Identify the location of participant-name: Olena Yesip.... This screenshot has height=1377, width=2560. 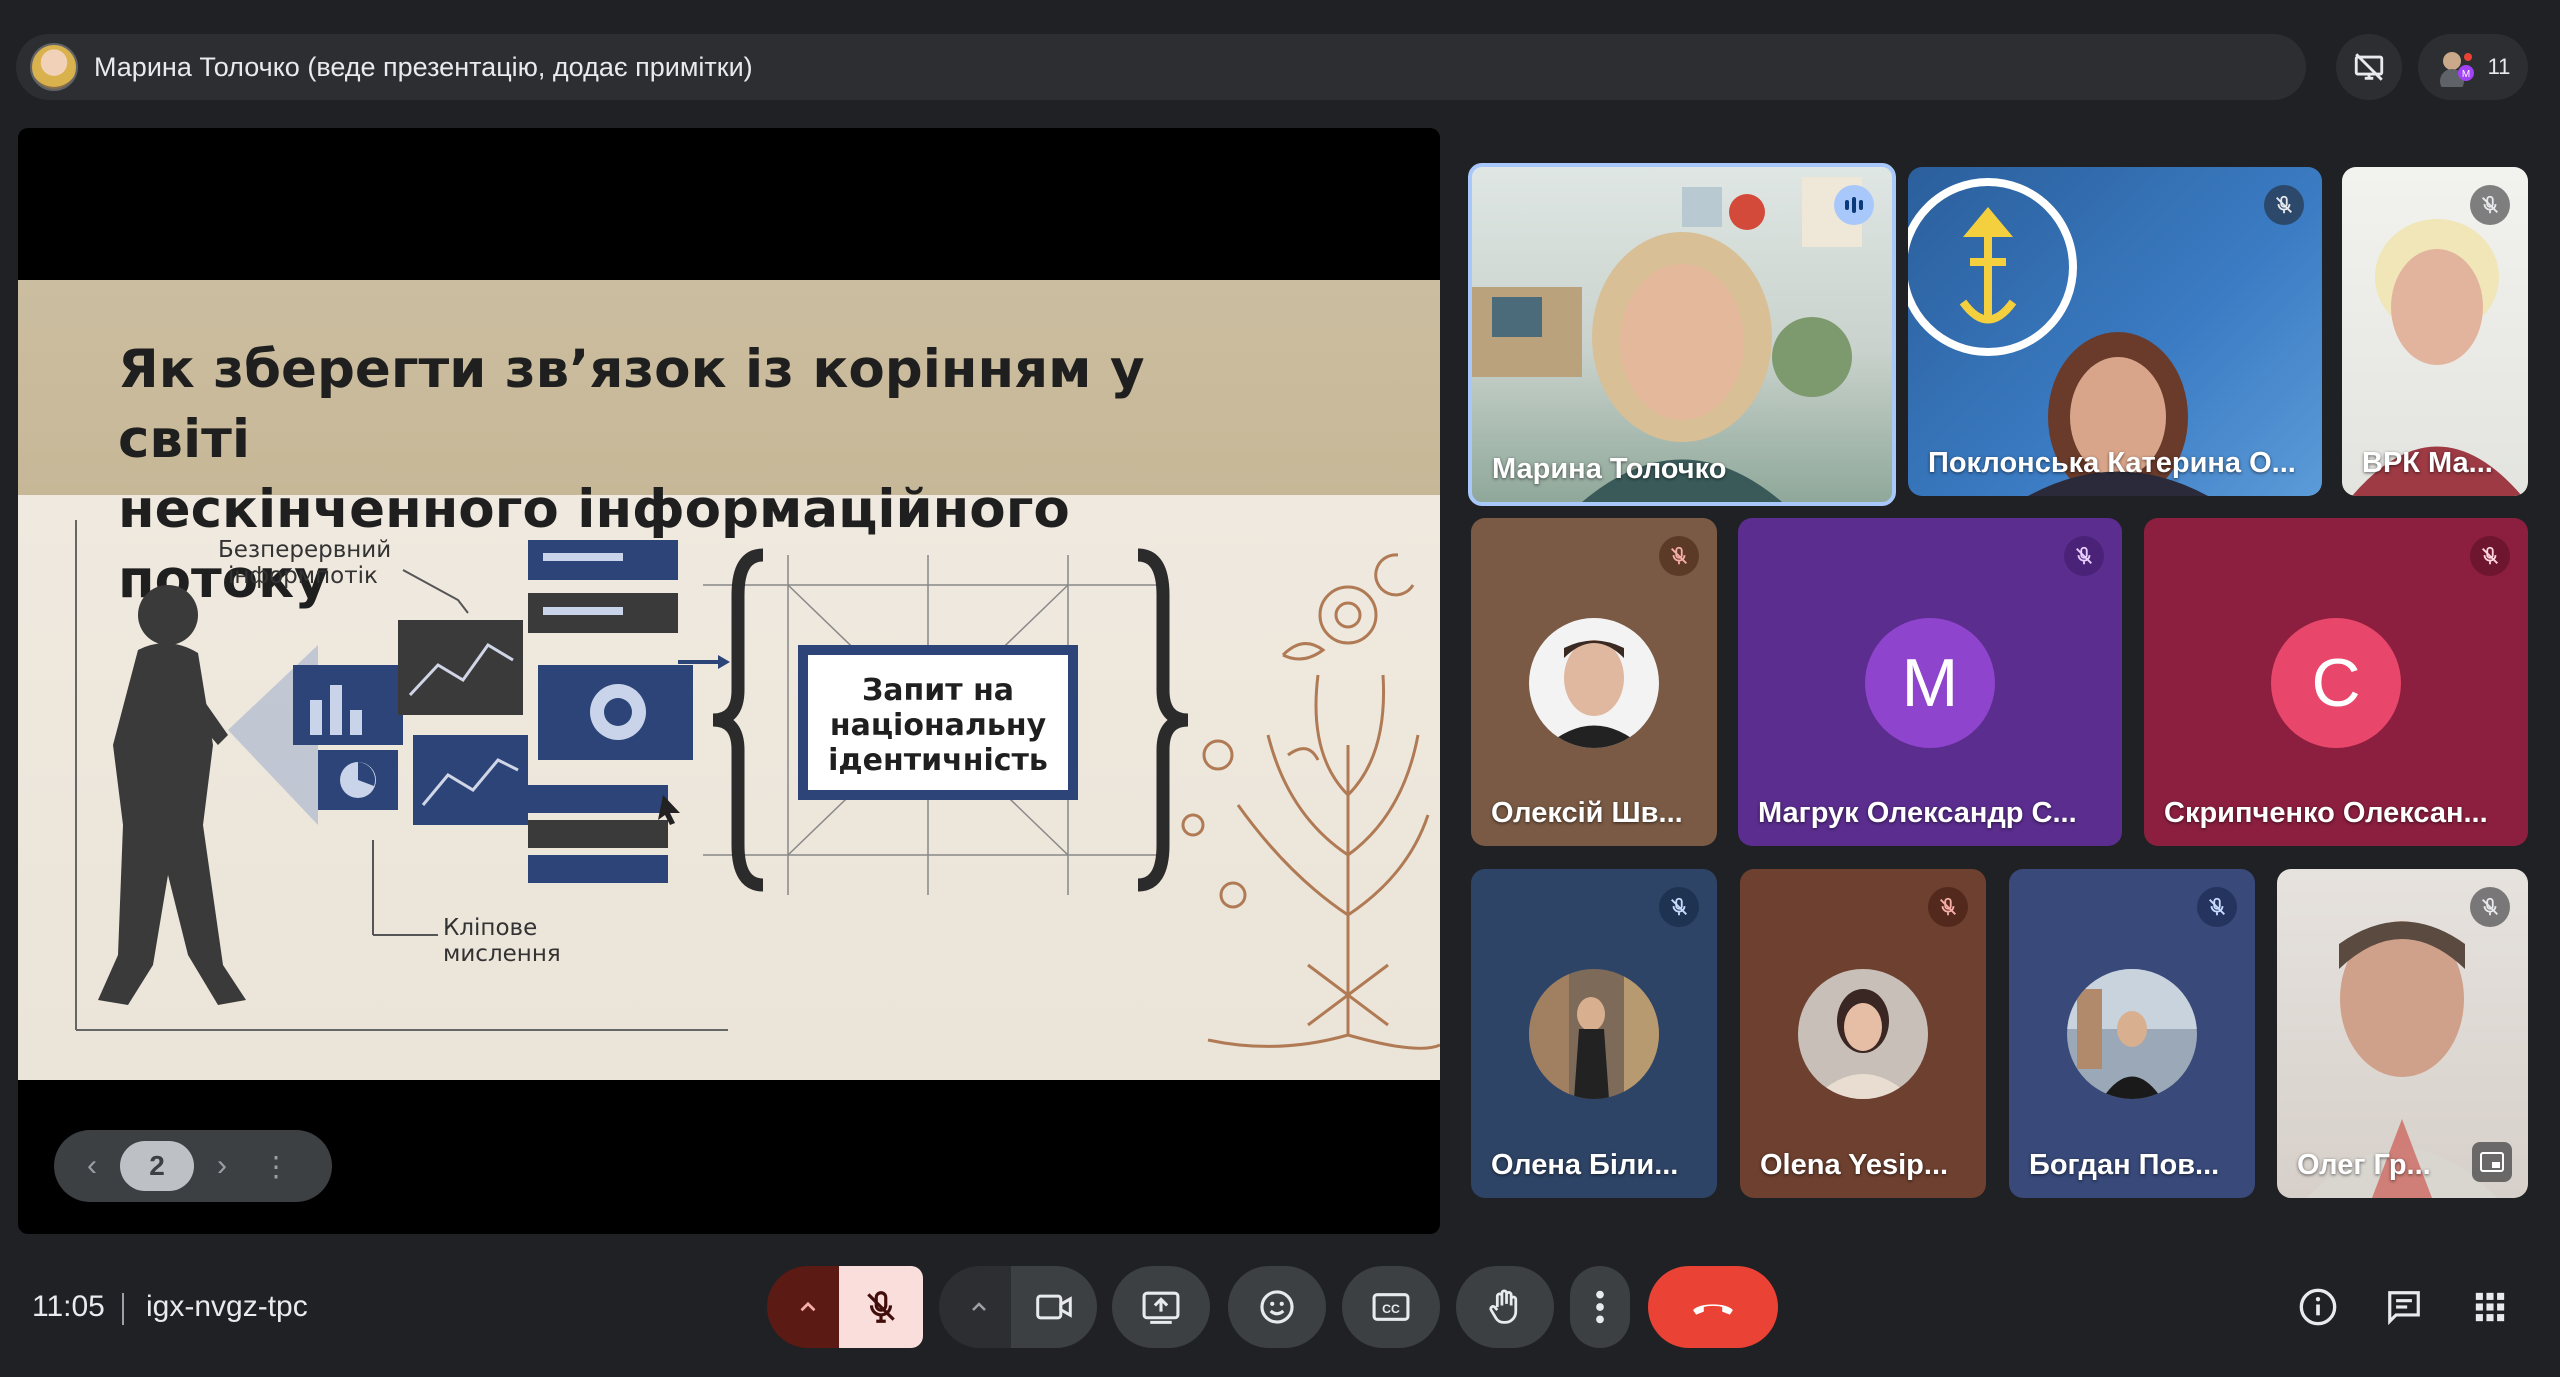
(1854, 1165).